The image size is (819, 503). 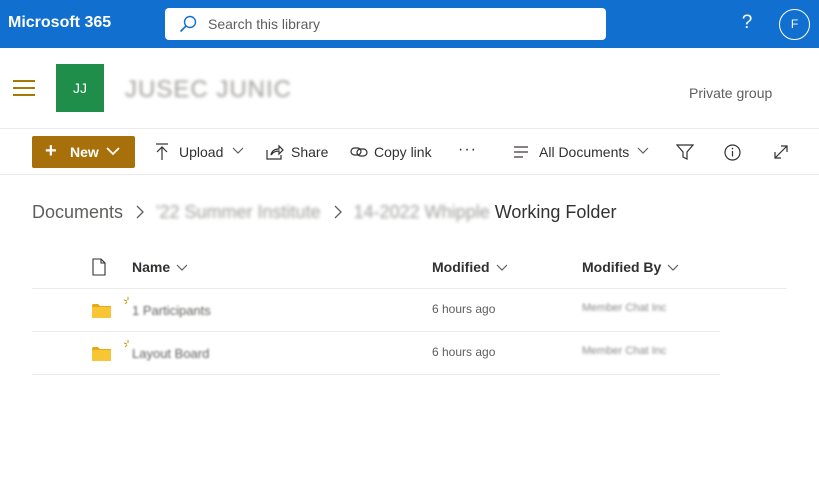 What do you see at coordinates (99, 267) in the screenshot?
I see `file-type-icon` at bounding box center [99, 267].